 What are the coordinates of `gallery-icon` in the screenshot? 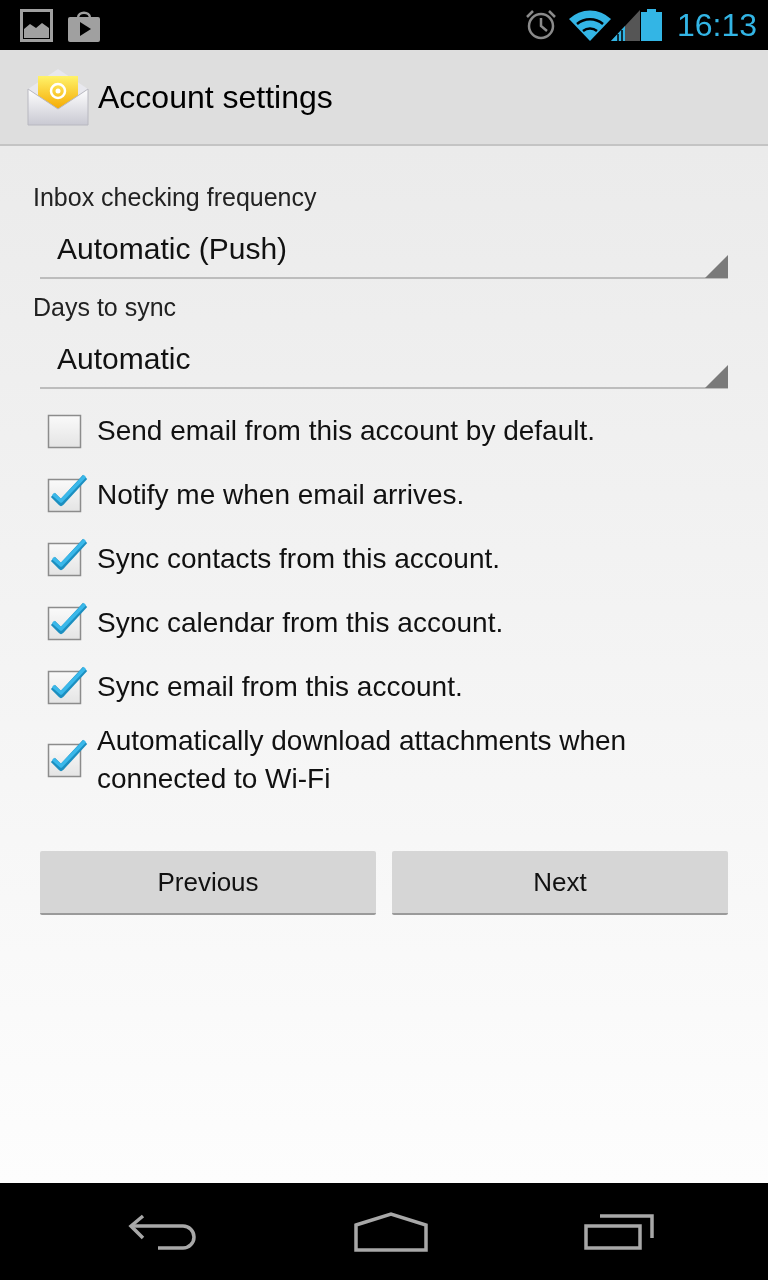 It's located at (36, 25).